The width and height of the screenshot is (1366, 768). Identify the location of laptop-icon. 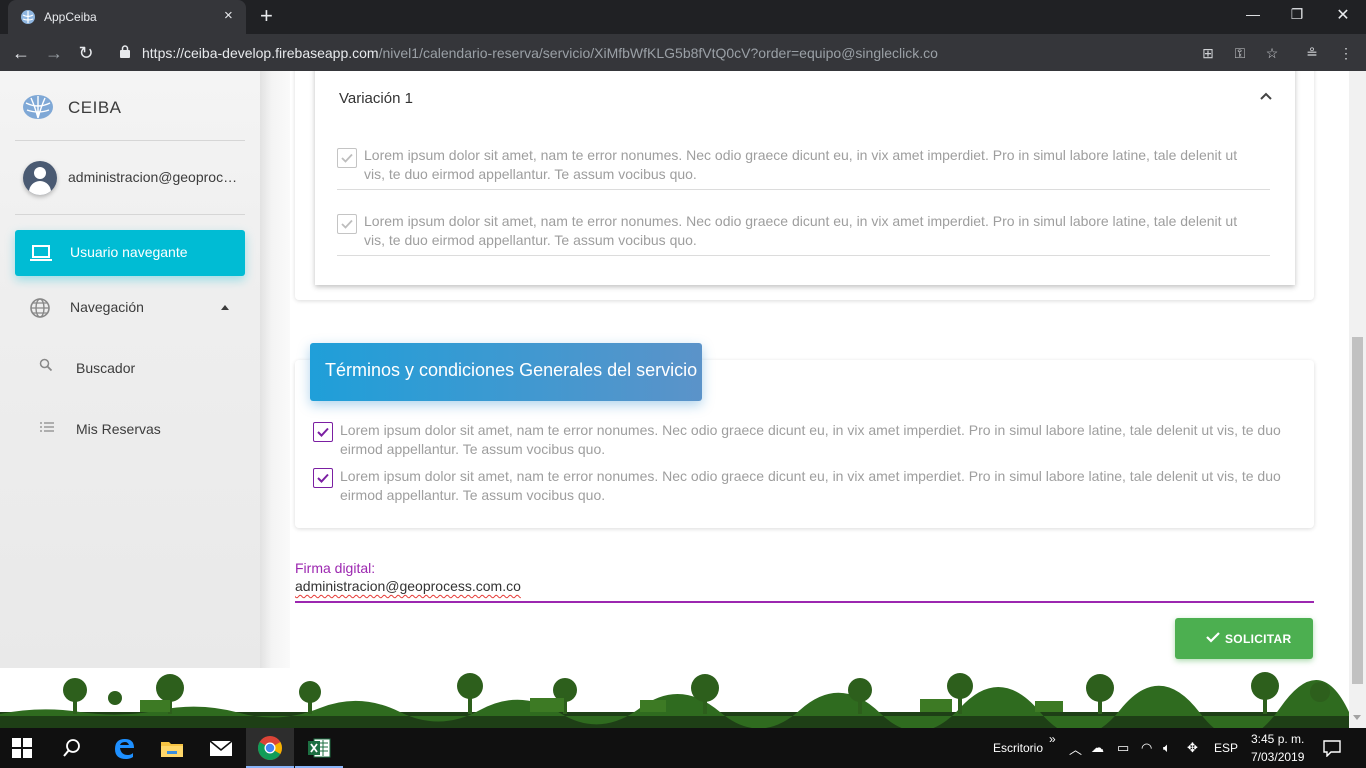
(41, 253).